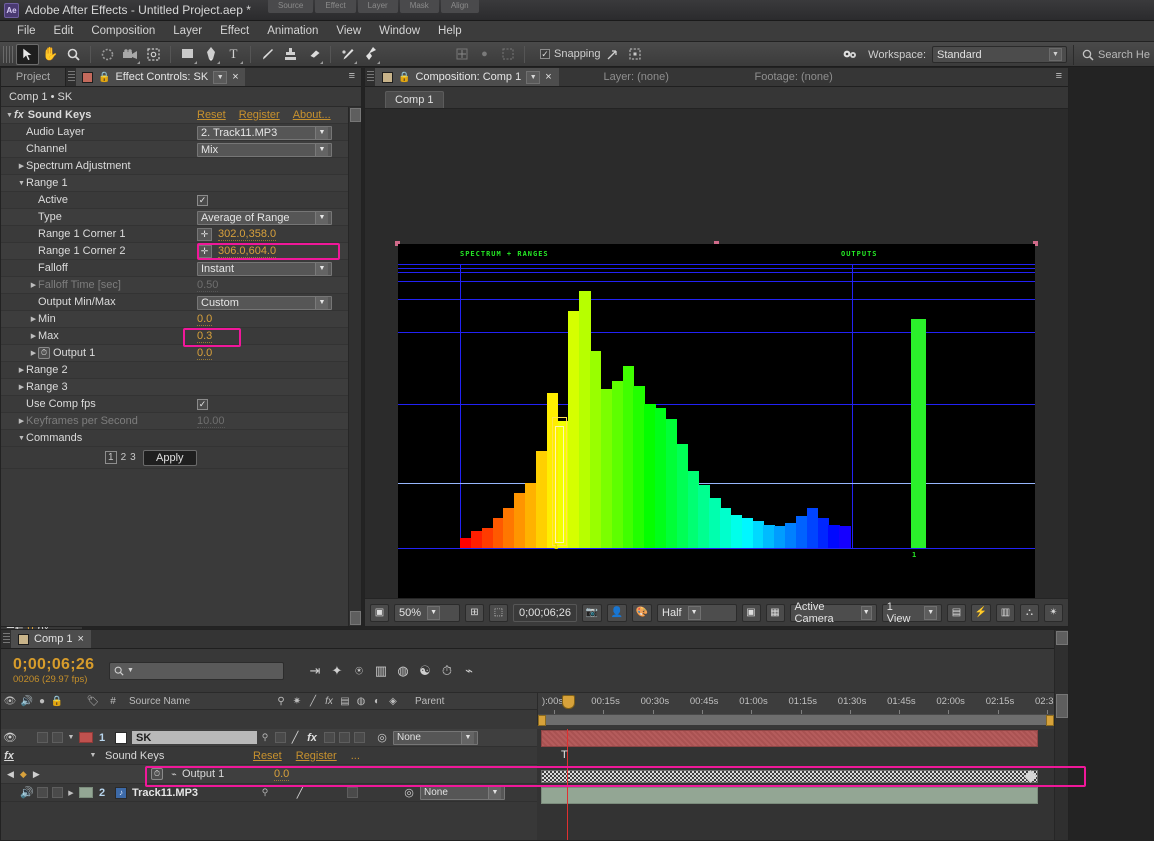 The width and height of the screenshot is (1154, 841). Describe the element at coordinates (789, 776) in the screenshot. I see `output-1-keyframe-track` at that location.